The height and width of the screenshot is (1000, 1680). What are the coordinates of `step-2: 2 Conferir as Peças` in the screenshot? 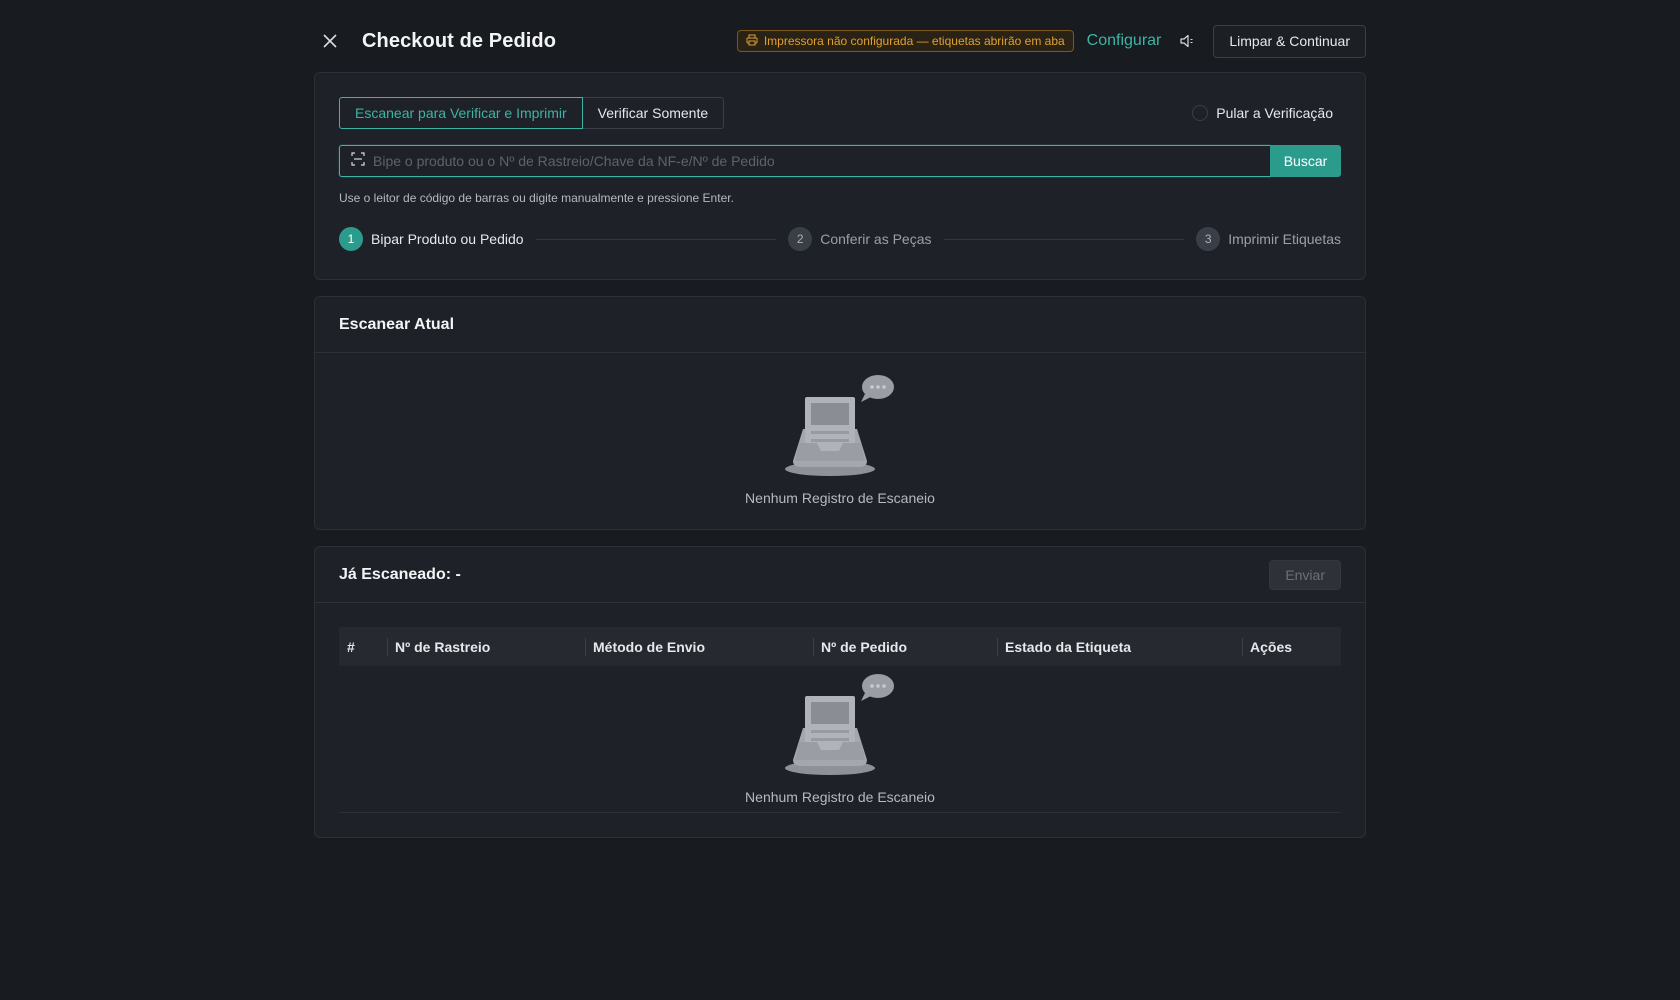 It's located at (860, 239).